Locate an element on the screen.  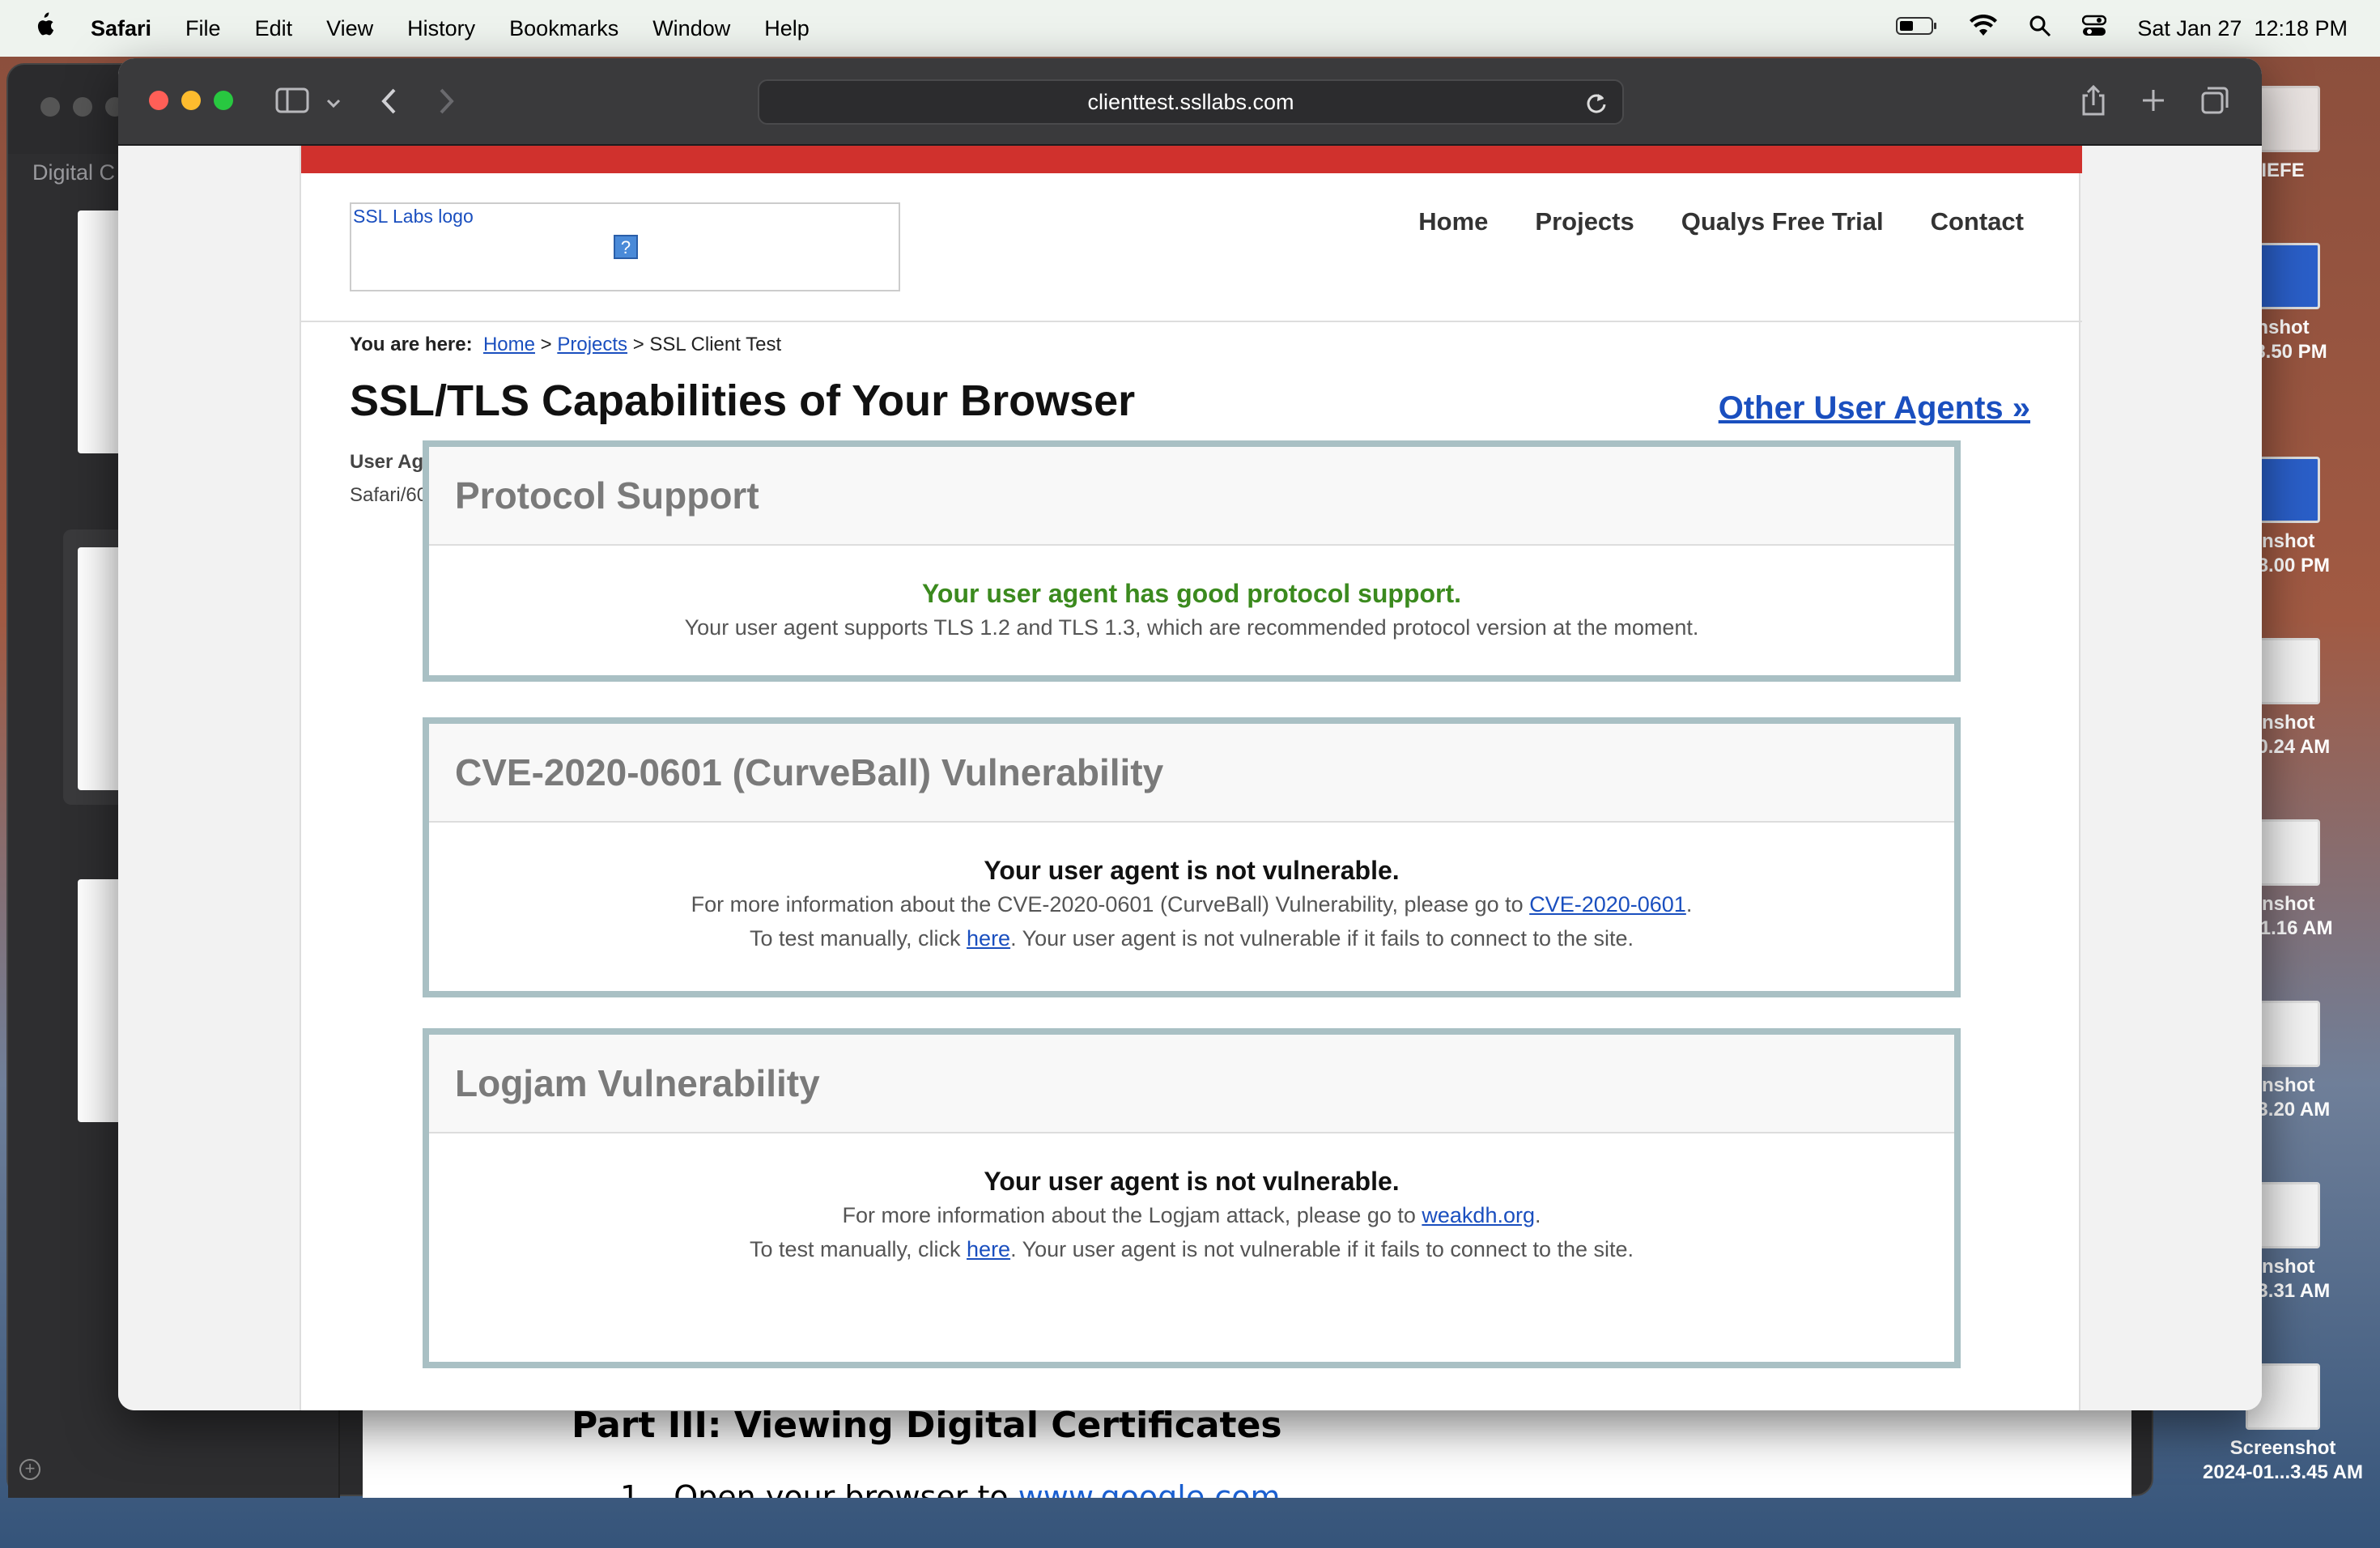
breadcrumb-projects-link: Projects is located at coordinates (592, 344).